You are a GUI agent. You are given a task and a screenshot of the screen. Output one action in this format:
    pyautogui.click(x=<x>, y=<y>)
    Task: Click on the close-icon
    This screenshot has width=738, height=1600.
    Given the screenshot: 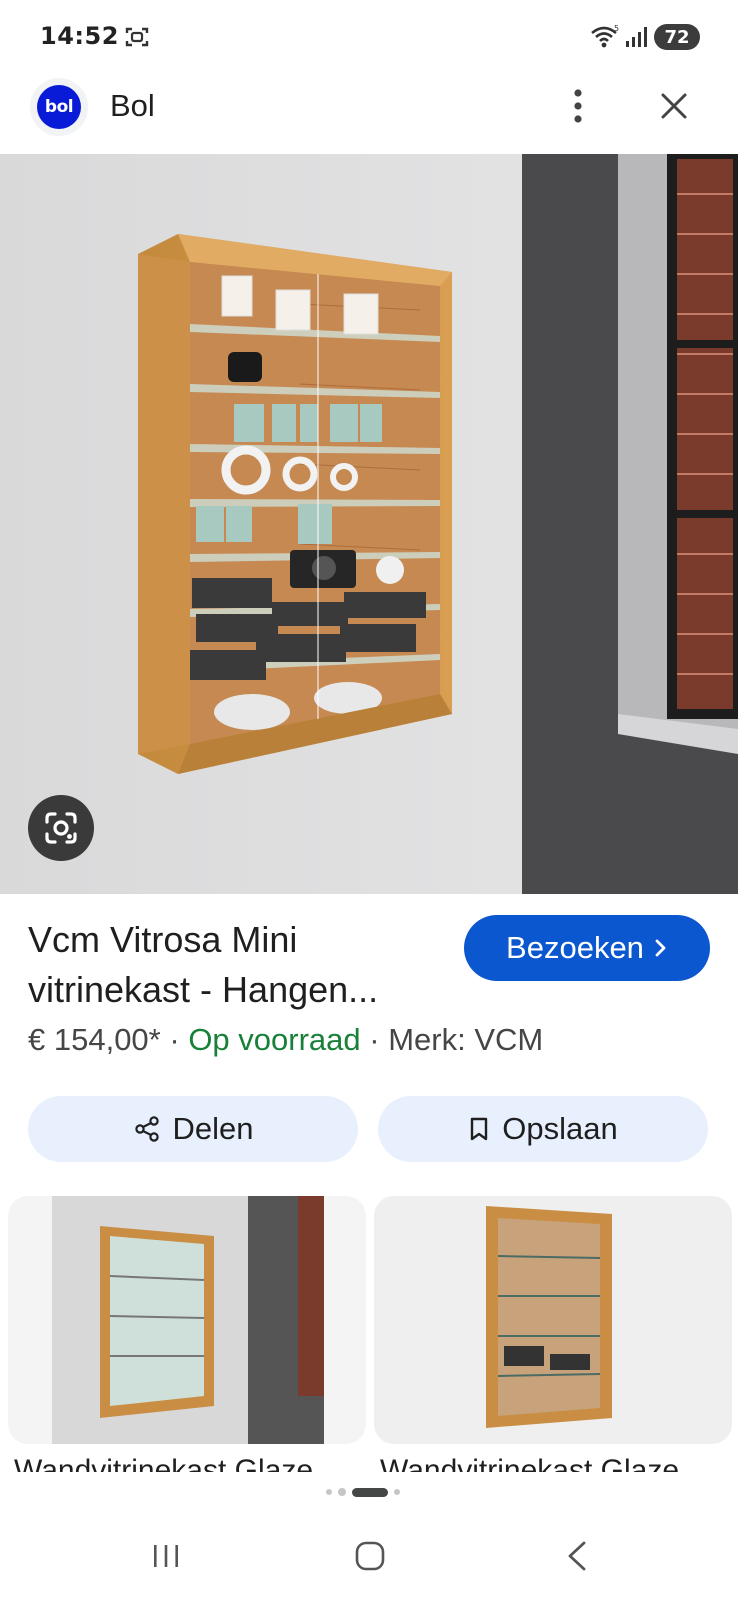 What is the action you would take?
    pyautogui.click(x=674, y=106)
    